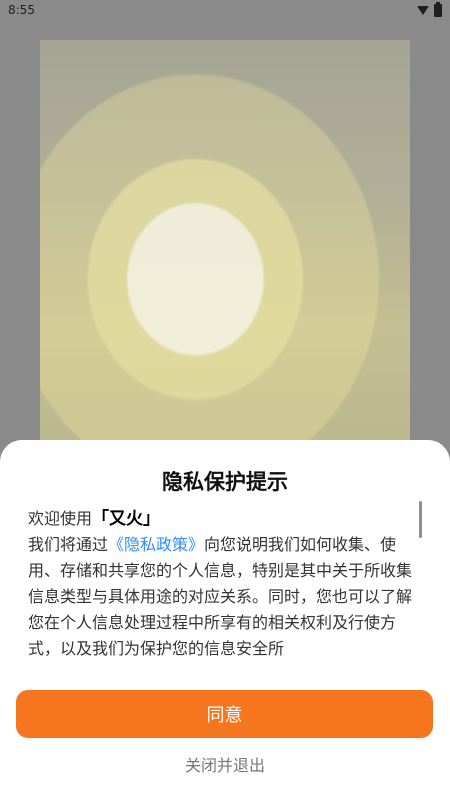 Image resolution: width=450 pixels, height=800 pixels. Describe the element at coordinates (420, 519) in the screenshot. I see `content-scrollbar` at that location.